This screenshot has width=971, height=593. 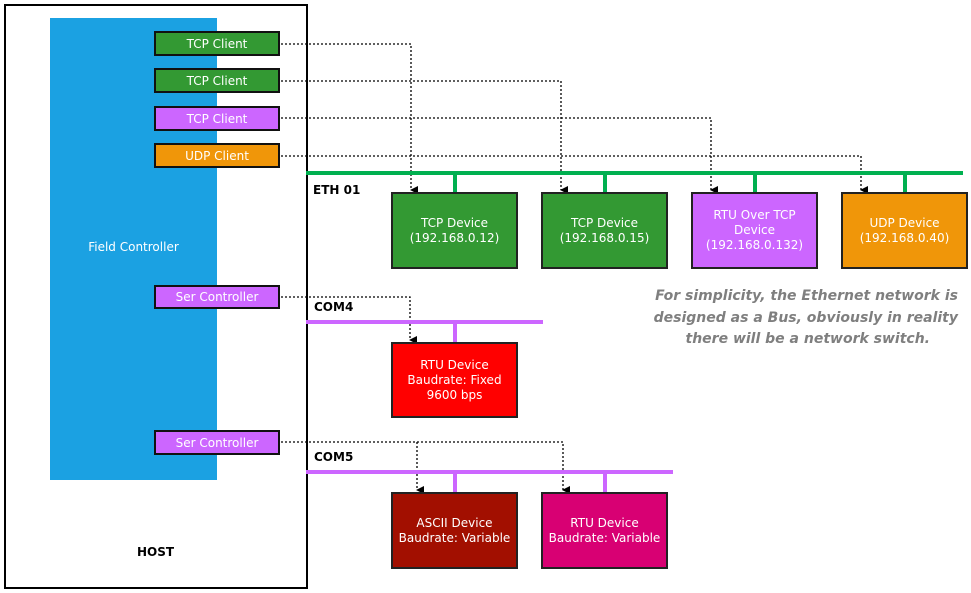 I want to click on note-line: For simplicity, the Ethernet network is, so click(x=806, y=296).